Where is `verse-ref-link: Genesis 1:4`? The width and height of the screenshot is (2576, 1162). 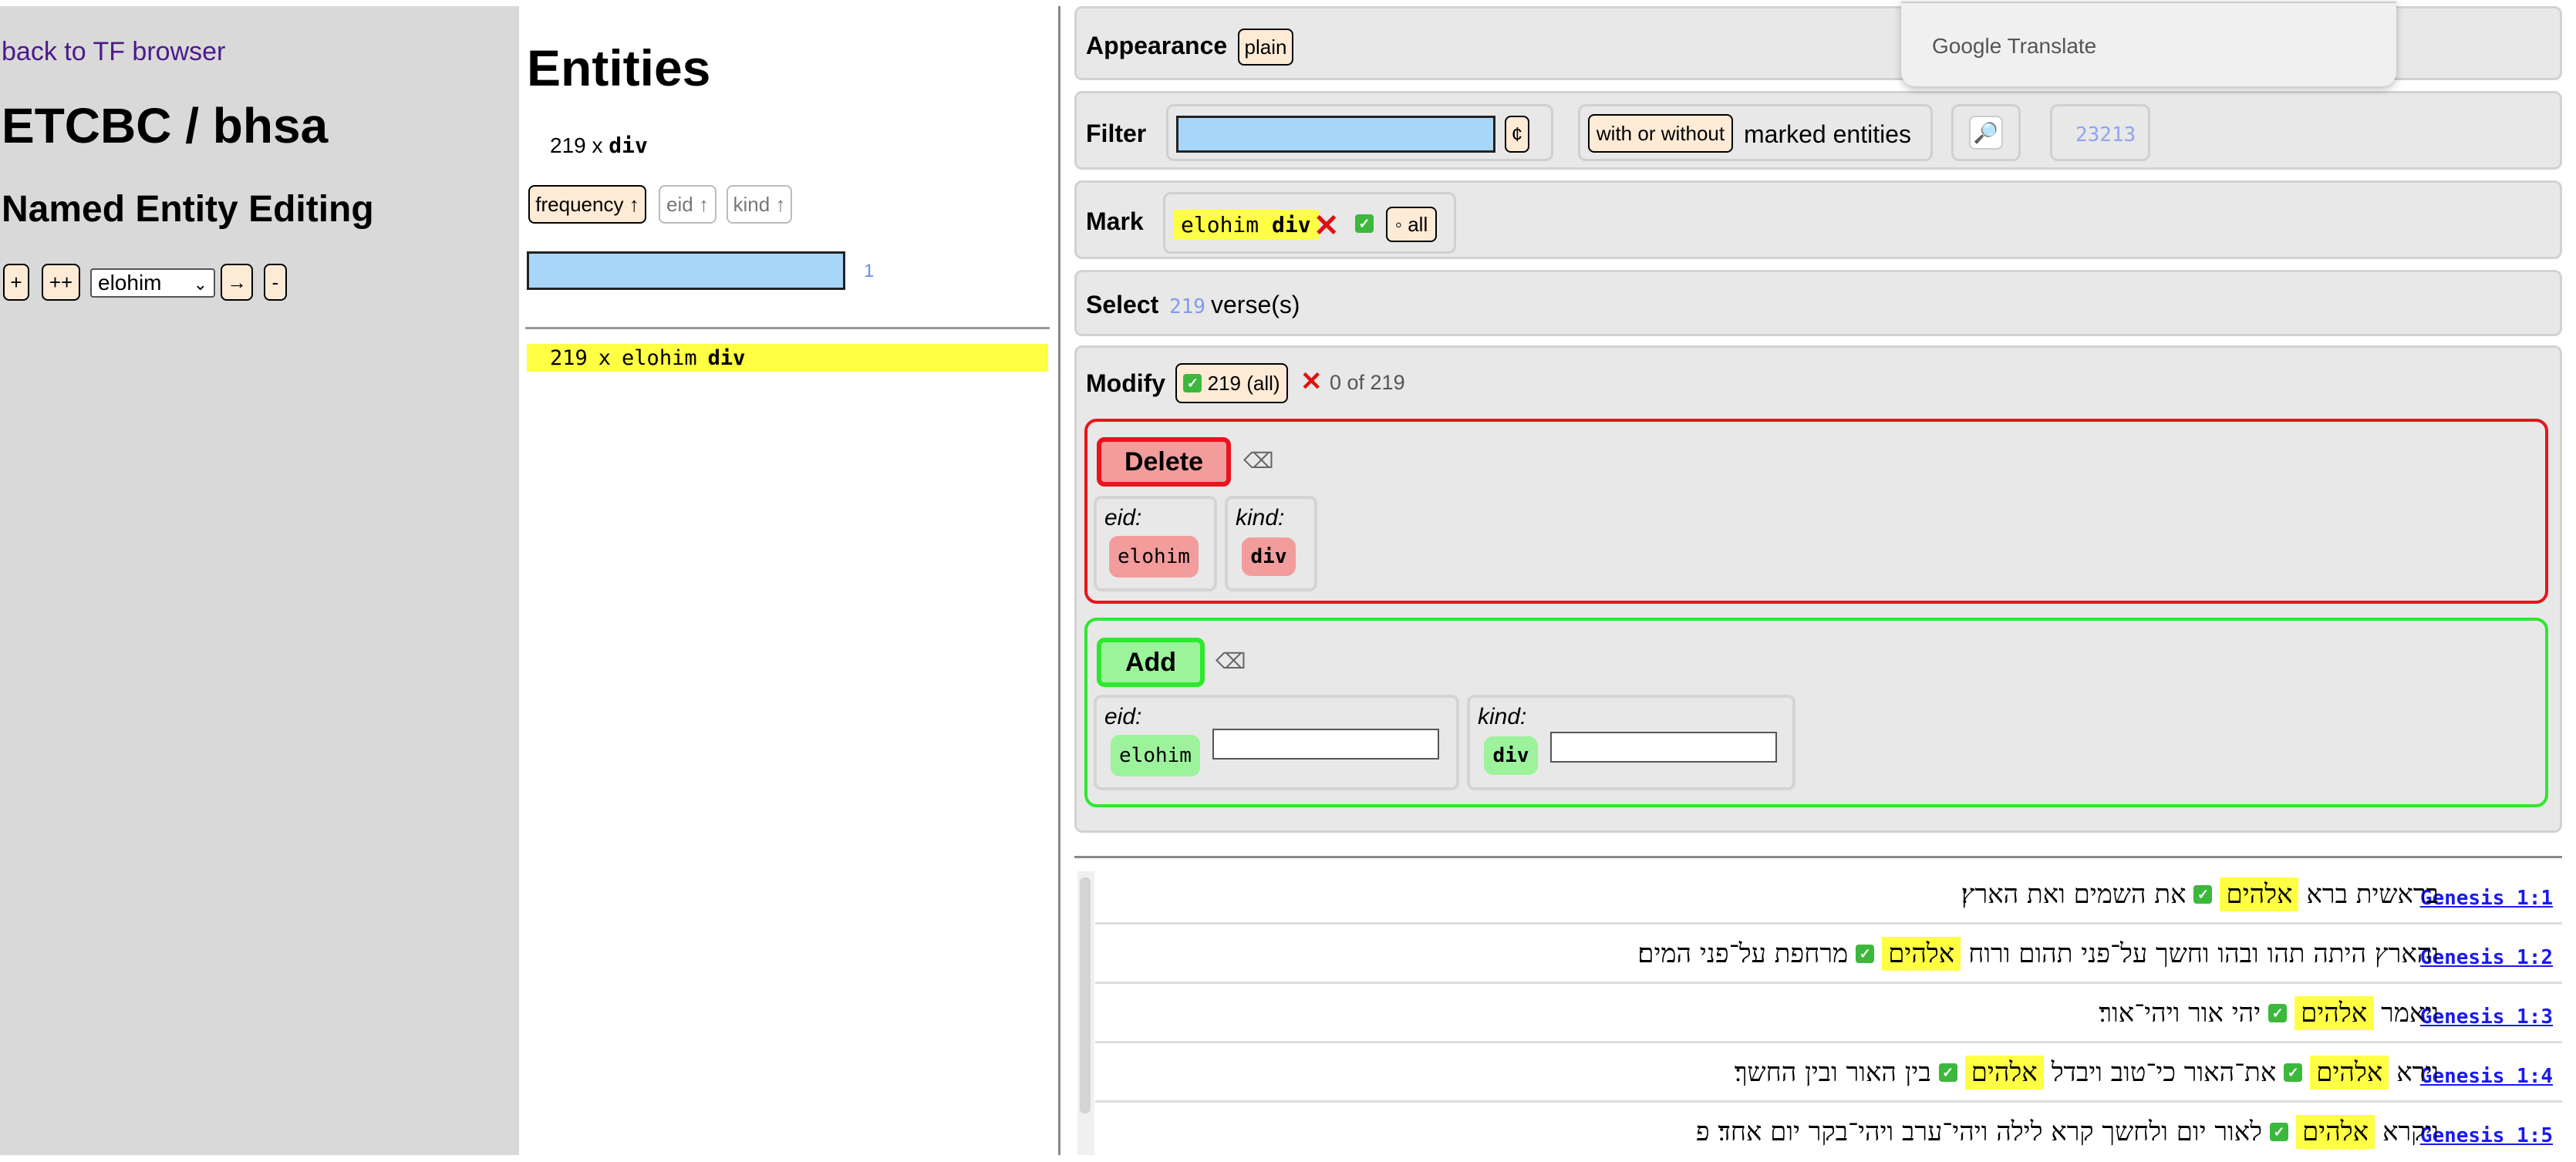
verse-ref-link: Genesis 1:4 is located at coordinates (2486, 1076).